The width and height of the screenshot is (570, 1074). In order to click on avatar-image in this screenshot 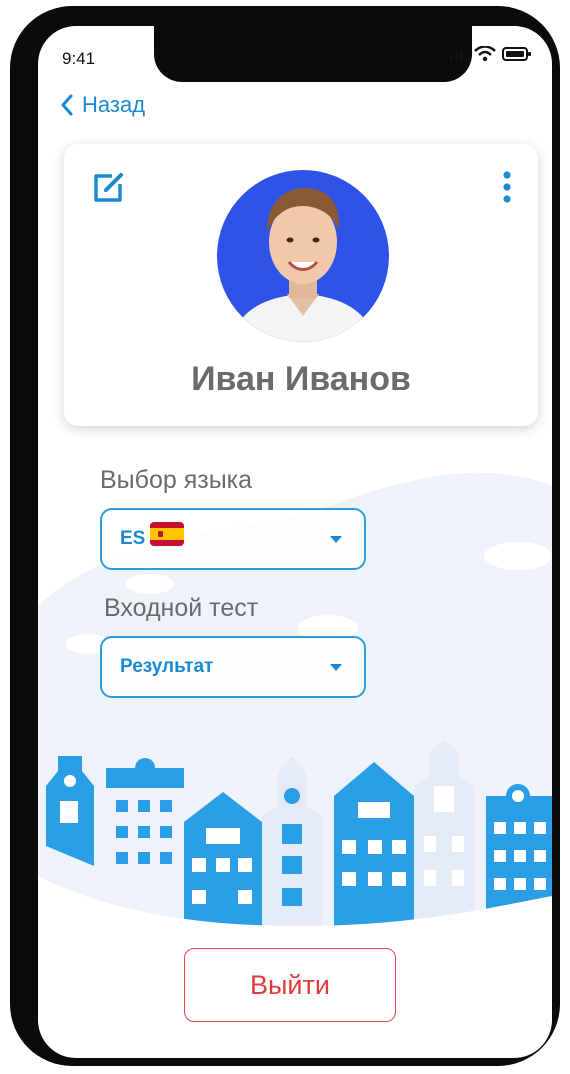, I will do `click(303, 256)`.